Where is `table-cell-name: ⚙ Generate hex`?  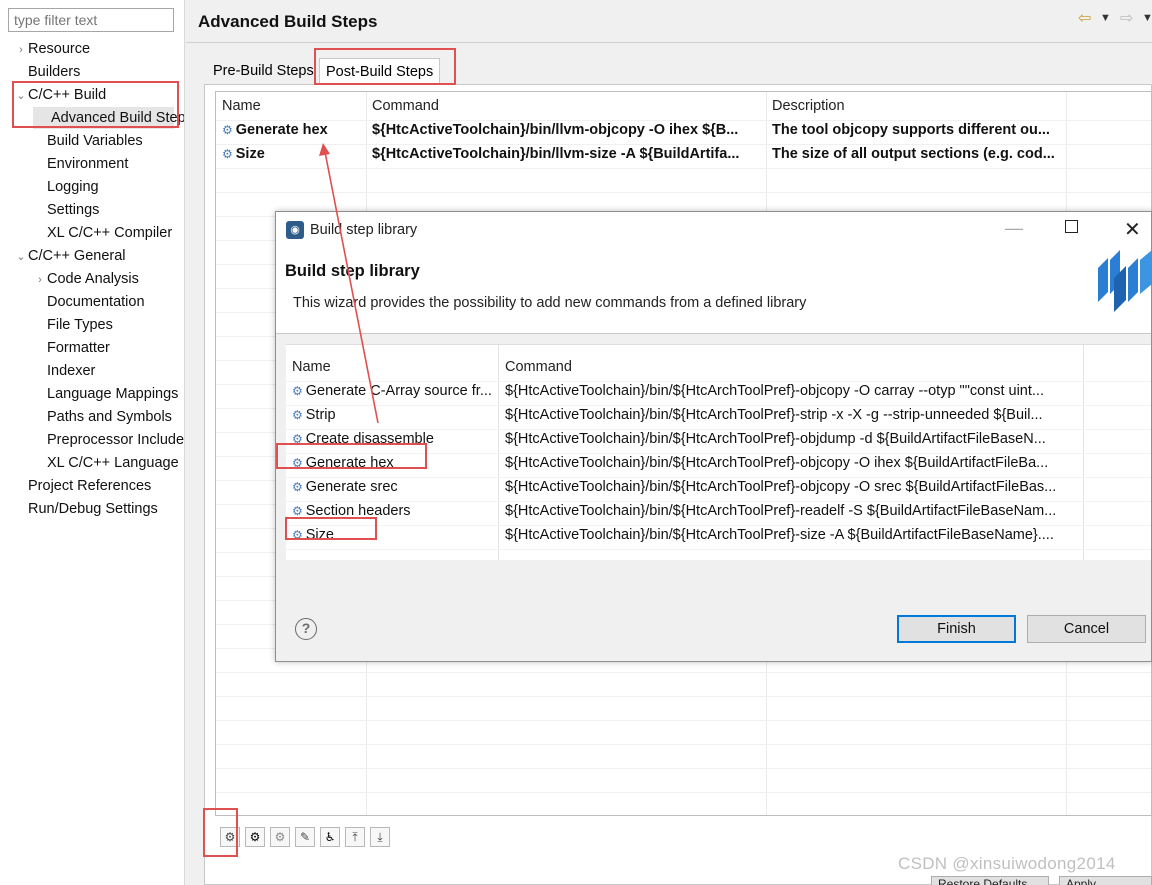
table-cell-name: ⚙ Generate hex is located at coordinates (292, 130).